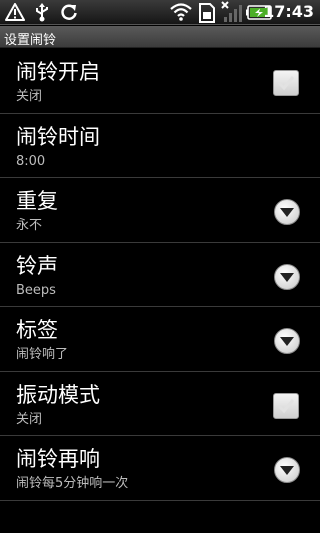  What do you see at coordinates (30, 40) in the screenshot?
I see `page-title: 设置闹铃` at bounding box center [30, 40].